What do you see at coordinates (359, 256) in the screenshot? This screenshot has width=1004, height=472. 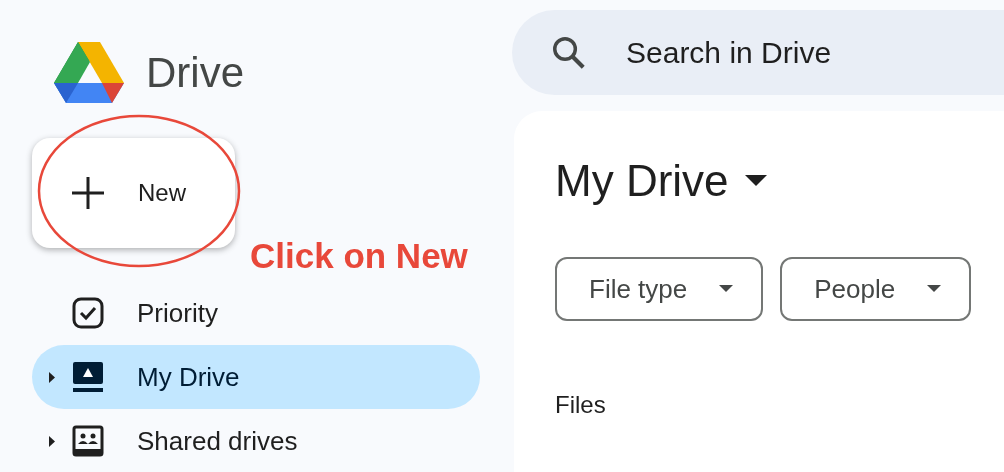 I see `annotation-text: Click on New` at bounding box center [359, 256].